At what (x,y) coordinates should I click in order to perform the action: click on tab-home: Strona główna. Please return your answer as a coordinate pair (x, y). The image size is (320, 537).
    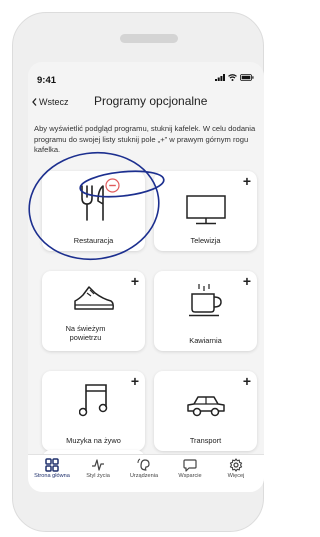
    Looking at the image, I should click on (52, 468).